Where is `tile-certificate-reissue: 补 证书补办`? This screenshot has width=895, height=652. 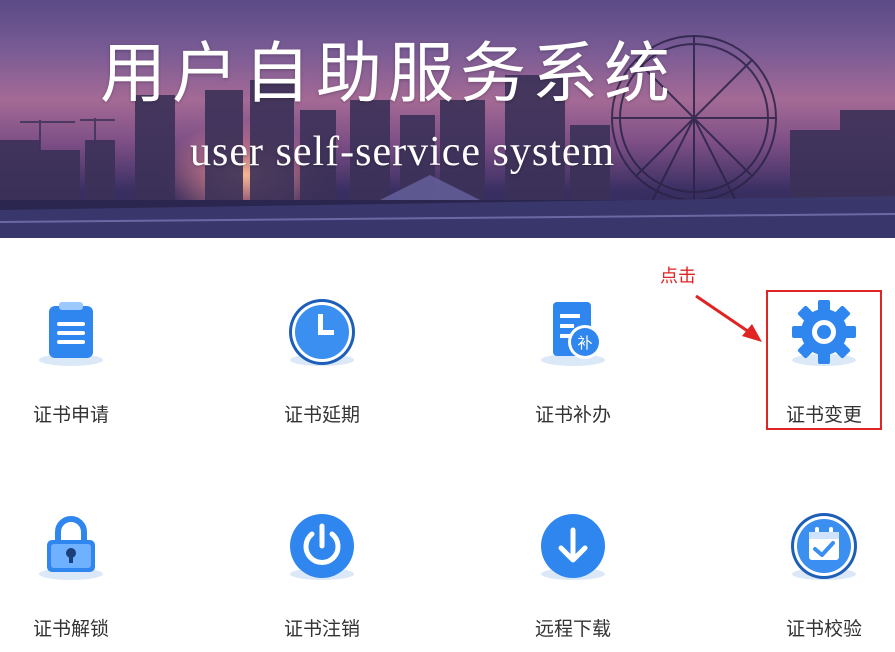
tile-certificate-reissue: 补 证书补办 is located at coordinates (573, 368).